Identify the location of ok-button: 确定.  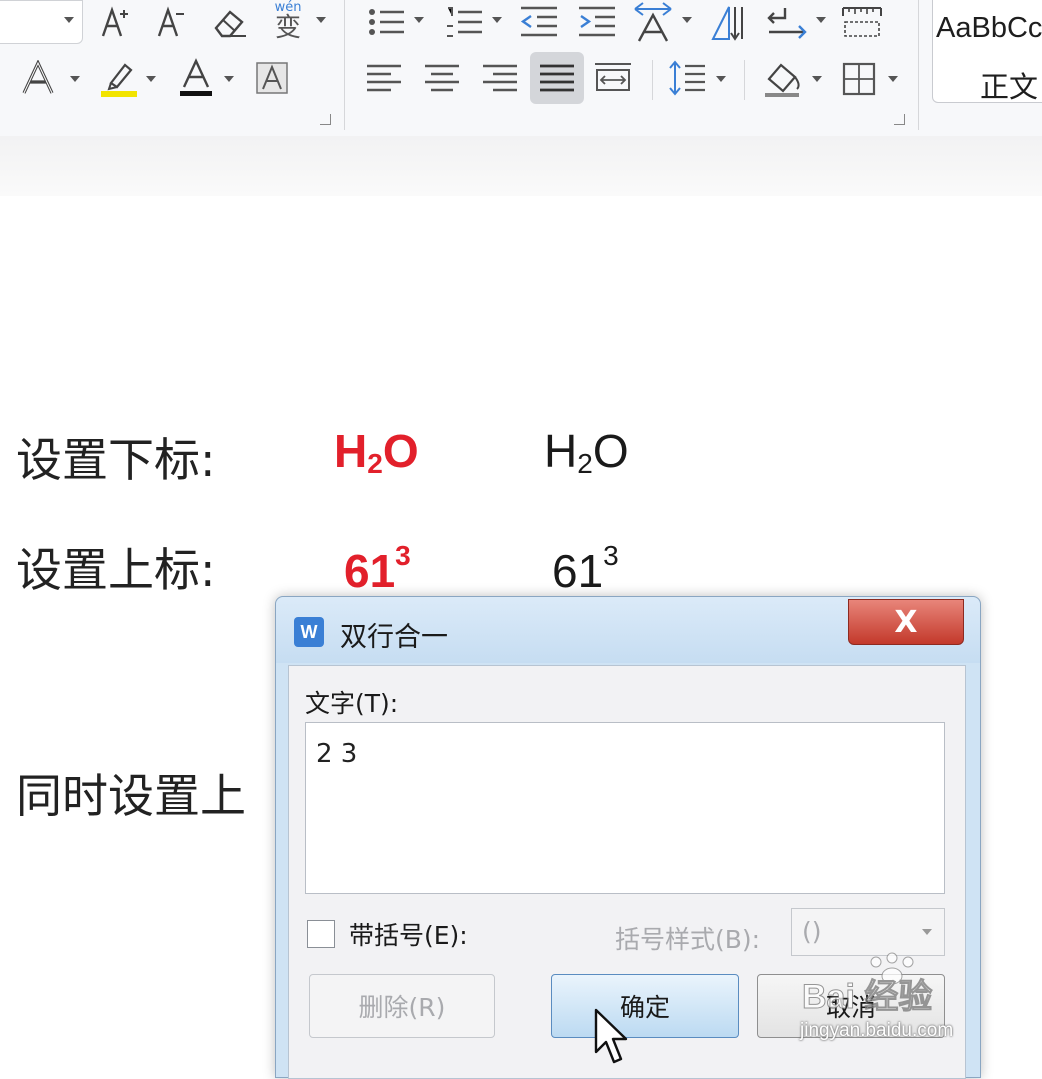
(645, 1006).